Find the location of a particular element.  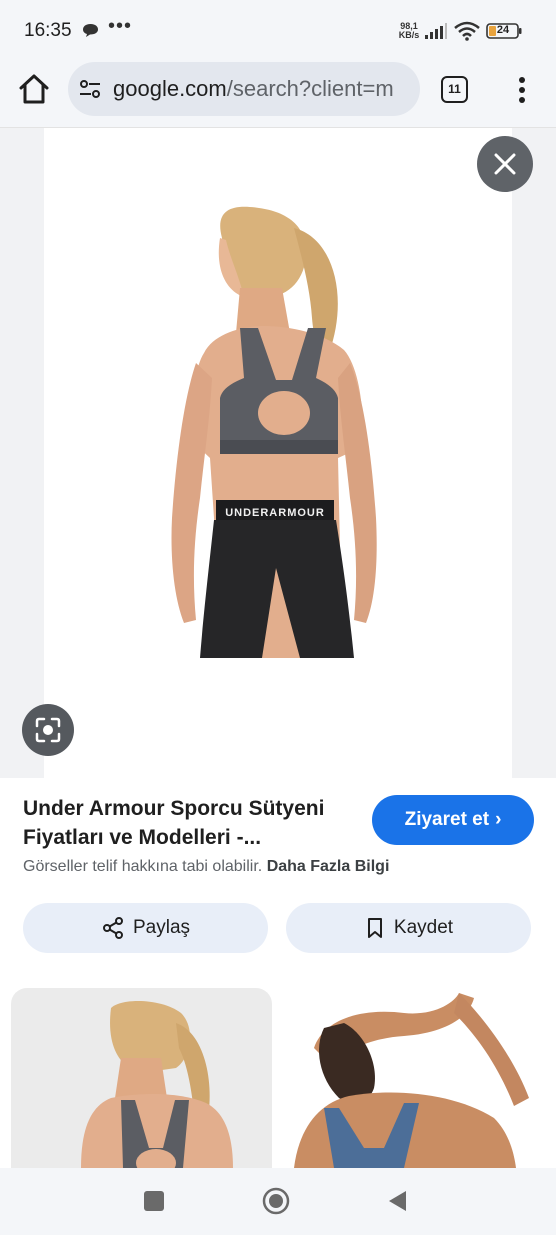

learn-more-link: Daha Fazla Bilgi is located at coordinates (328, 866).